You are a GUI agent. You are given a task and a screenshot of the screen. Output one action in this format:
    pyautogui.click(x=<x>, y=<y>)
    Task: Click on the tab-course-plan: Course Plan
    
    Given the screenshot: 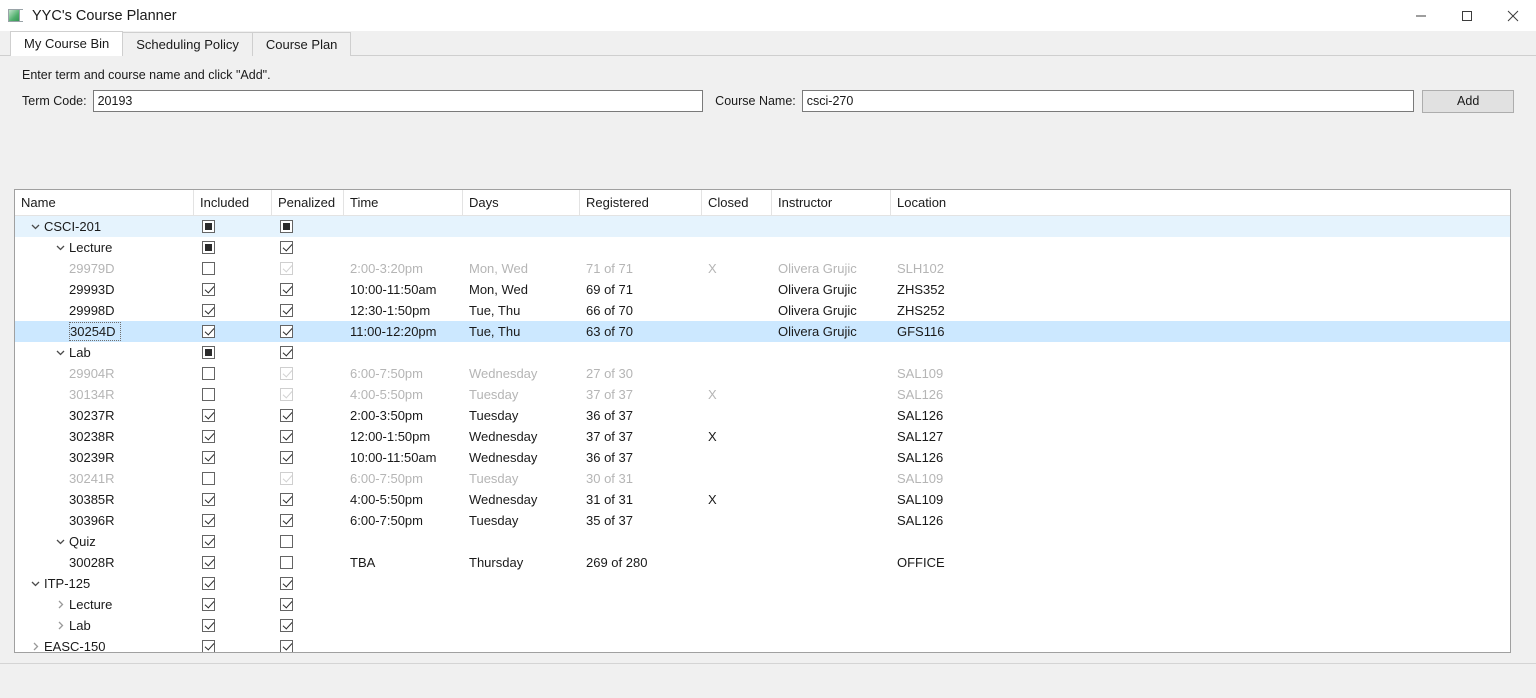 What is the action you would take?
    pyautogui.click(x=301, y=44)
    